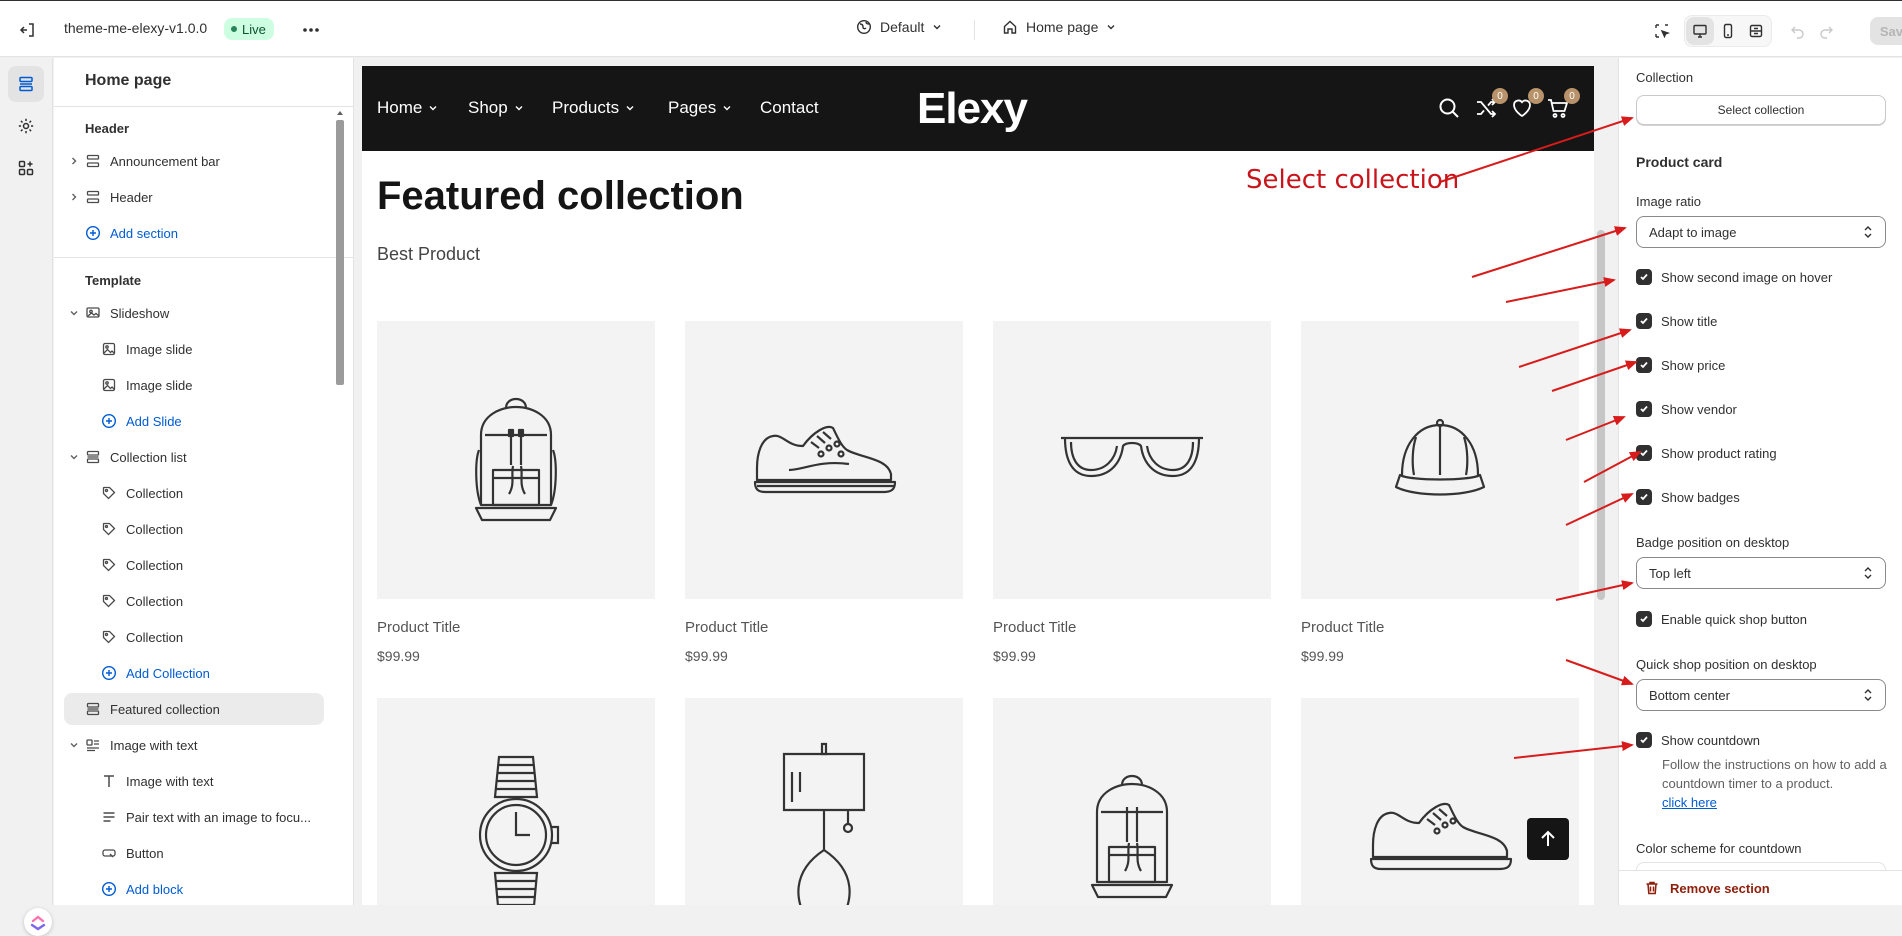 Image resolution: width=1902 pixels, height=936 pixels. I want to click on sidebar-item-image-with-text: Image with text, so click(194, 745).